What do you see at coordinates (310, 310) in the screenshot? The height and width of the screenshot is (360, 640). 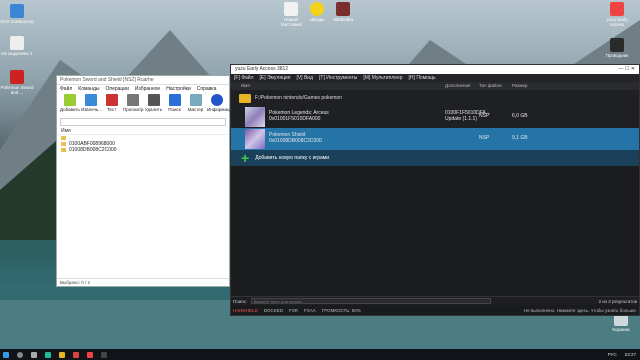 I see `status-fxaa: FXAA` at bounding box center [310, 310].